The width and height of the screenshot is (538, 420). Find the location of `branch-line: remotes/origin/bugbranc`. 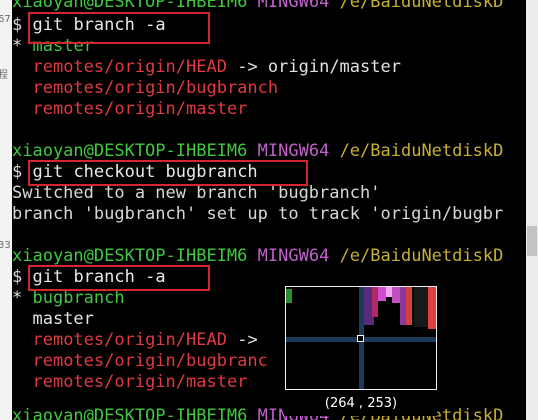

branch-line: remotes/origin/bugbranc is located at coordinates (140, 361).